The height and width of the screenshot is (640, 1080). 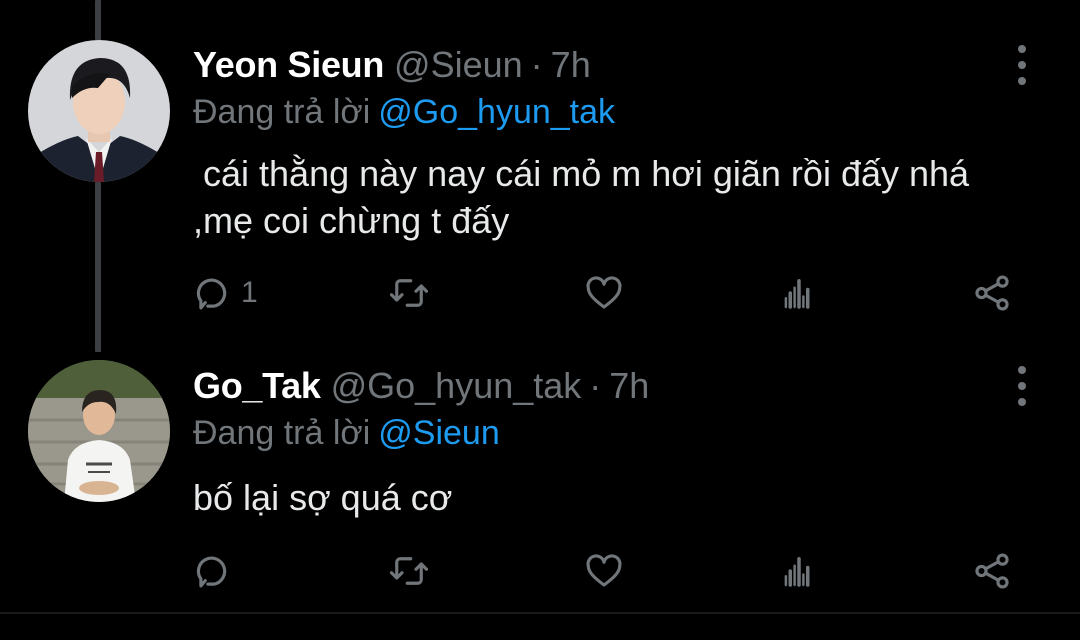 What do you see at coordinates (540, 613) in the screenshot?
I see `divider` at bounding box center [540, 613].